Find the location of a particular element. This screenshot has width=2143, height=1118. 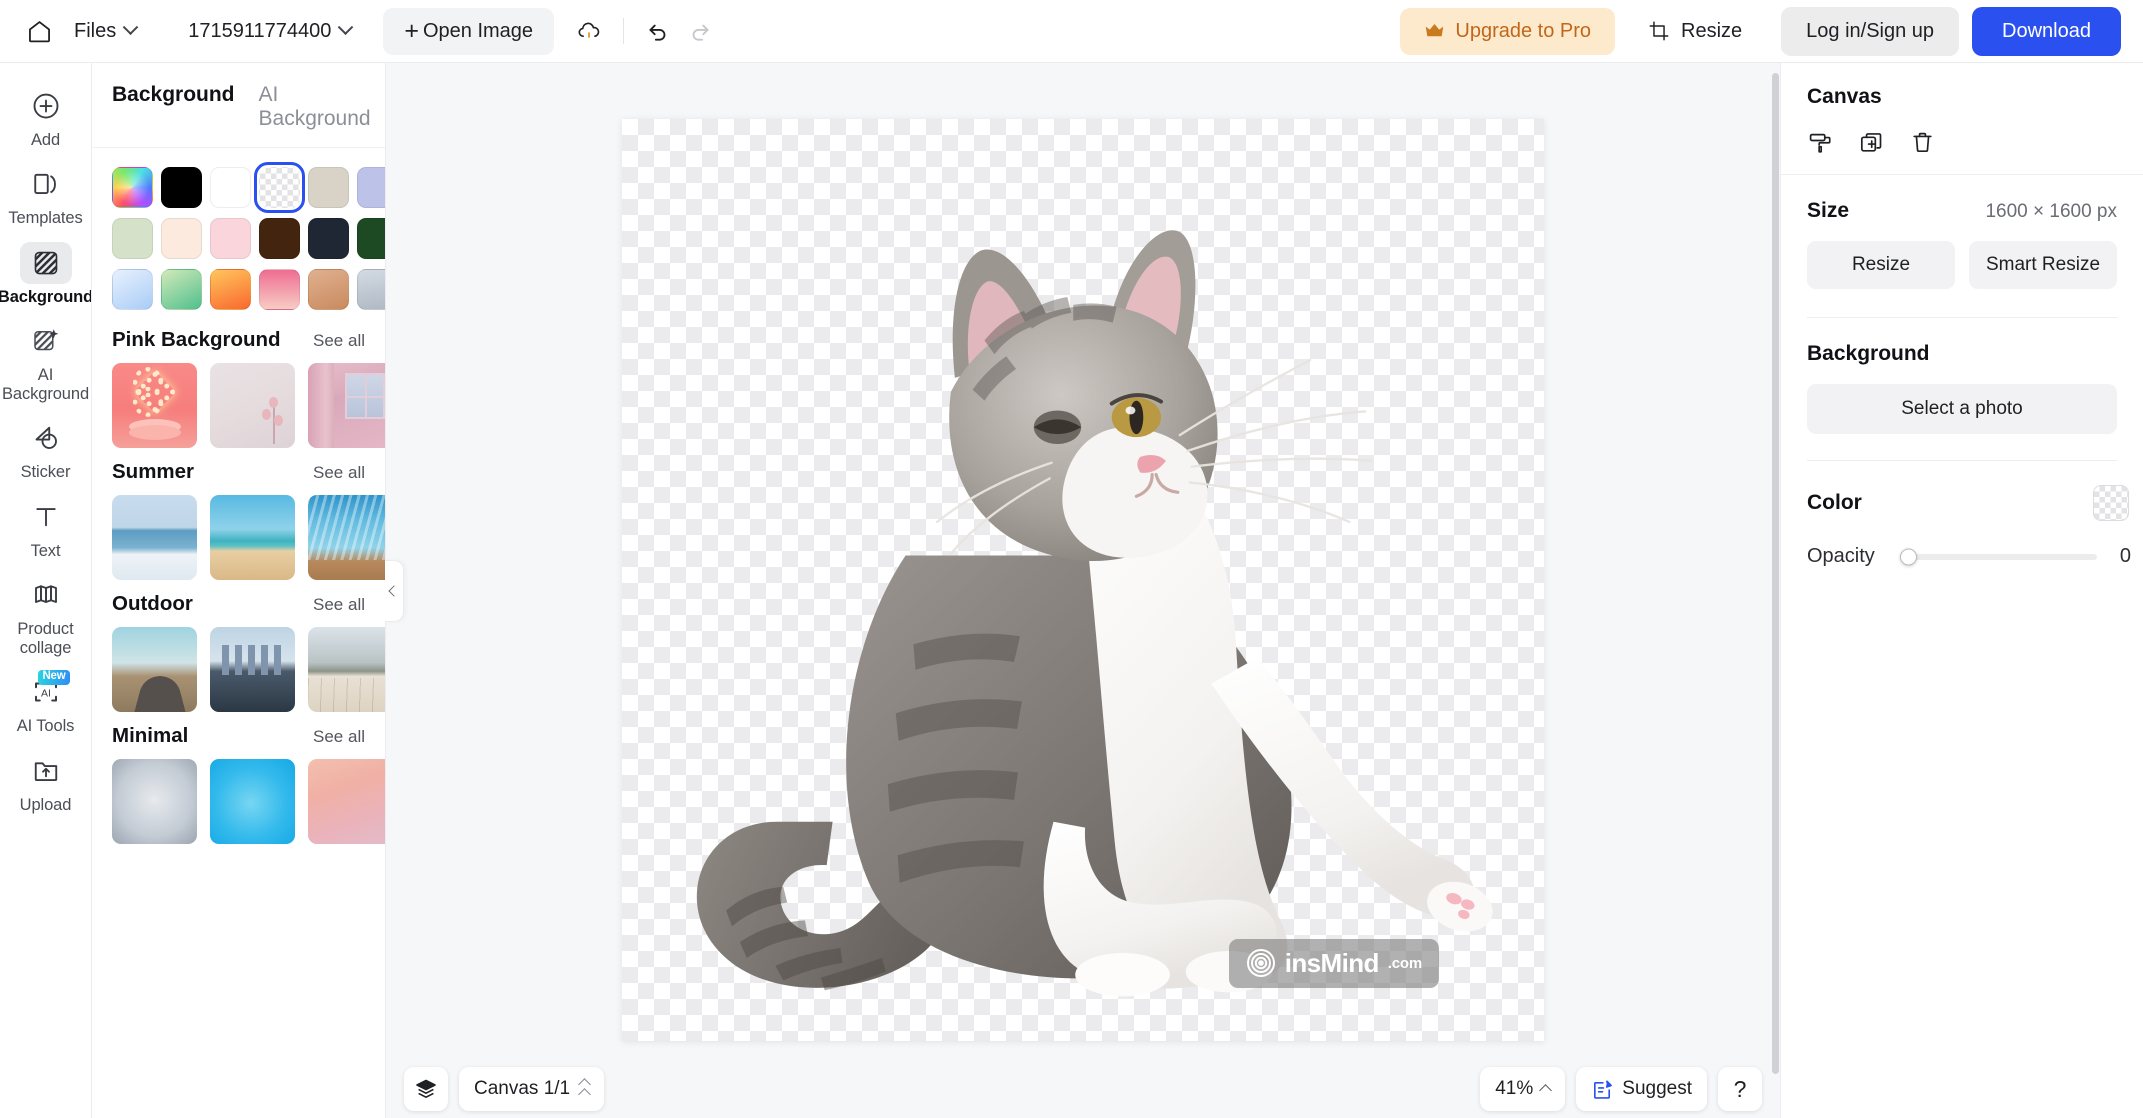

thumb-mountain-wood-floor is located at coordinates (346, 669).